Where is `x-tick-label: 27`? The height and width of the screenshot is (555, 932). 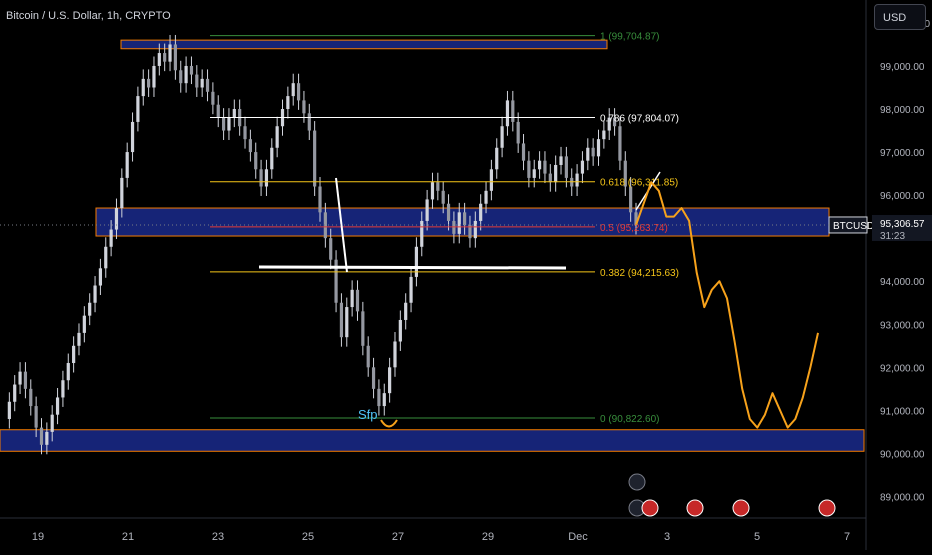
x-tick-label: 27 is located at coordinates (398, 537).